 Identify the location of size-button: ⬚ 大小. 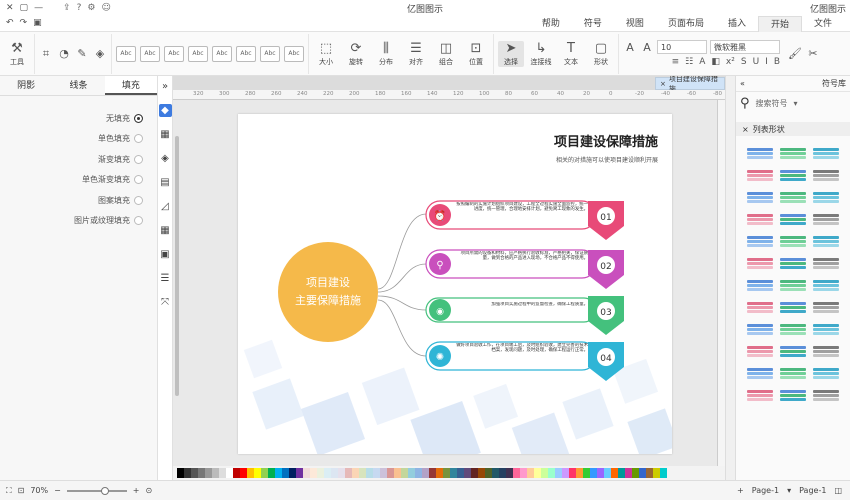
(326, 54).